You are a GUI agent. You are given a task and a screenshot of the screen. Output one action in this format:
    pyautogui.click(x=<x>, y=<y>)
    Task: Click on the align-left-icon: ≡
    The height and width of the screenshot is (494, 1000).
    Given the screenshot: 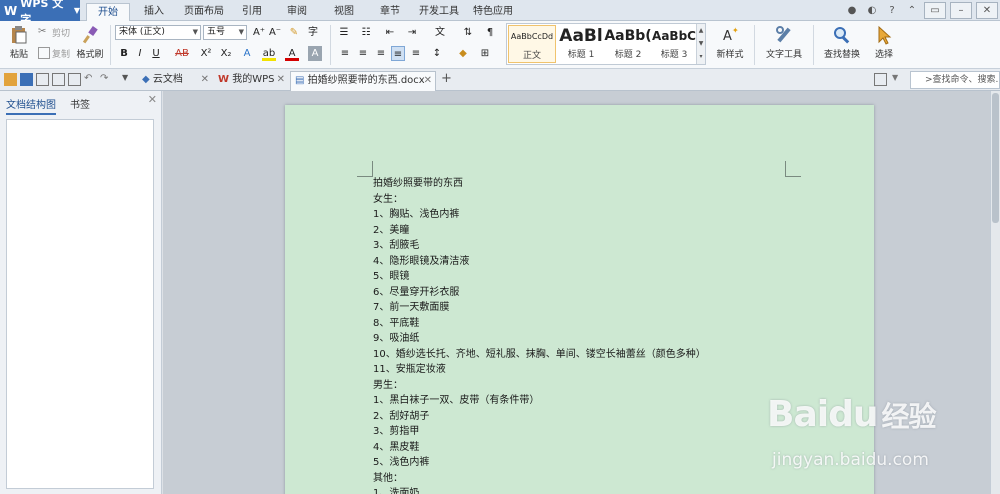 What is the action you would take?
    pyautogui.click(x=345, y=53)
    